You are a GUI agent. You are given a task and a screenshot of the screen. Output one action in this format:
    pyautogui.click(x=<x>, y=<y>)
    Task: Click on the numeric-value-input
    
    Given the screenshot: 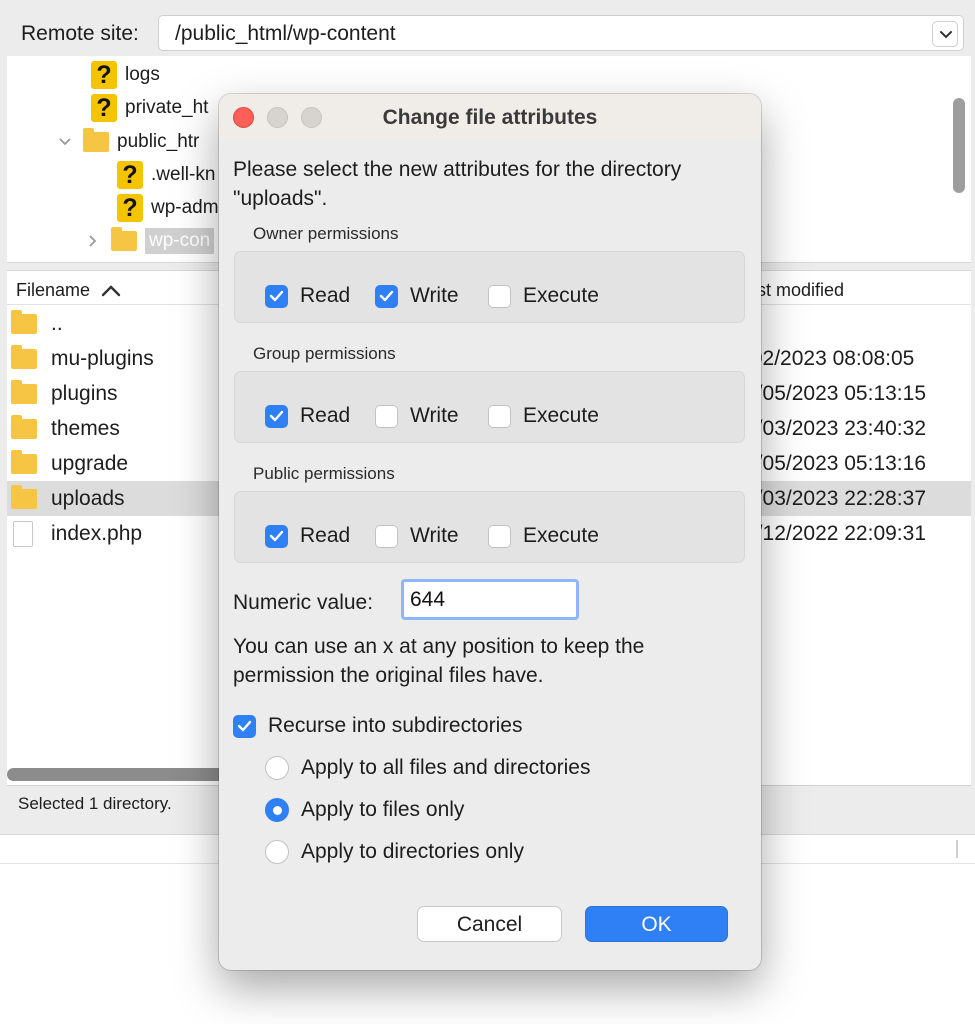 What is the action you would take?
    pyautogui.click(x=490, y=599)
    